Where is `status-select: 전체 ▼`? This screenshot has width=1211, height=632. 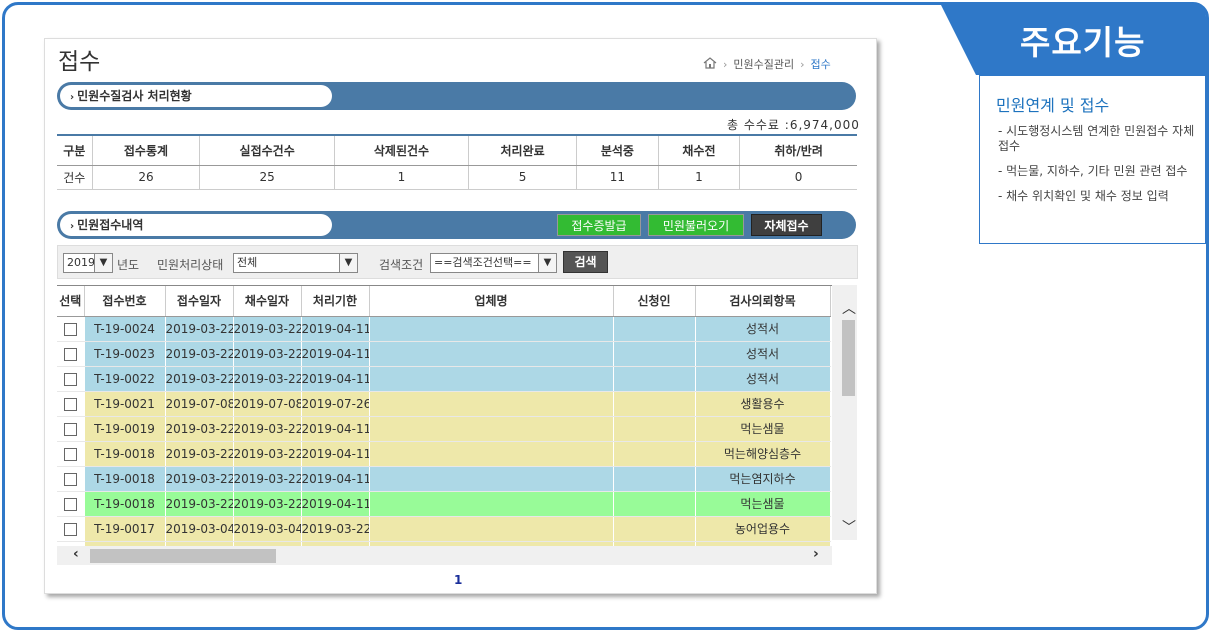 status-select: 전체 ▼ is located at coordinates (295, 263).